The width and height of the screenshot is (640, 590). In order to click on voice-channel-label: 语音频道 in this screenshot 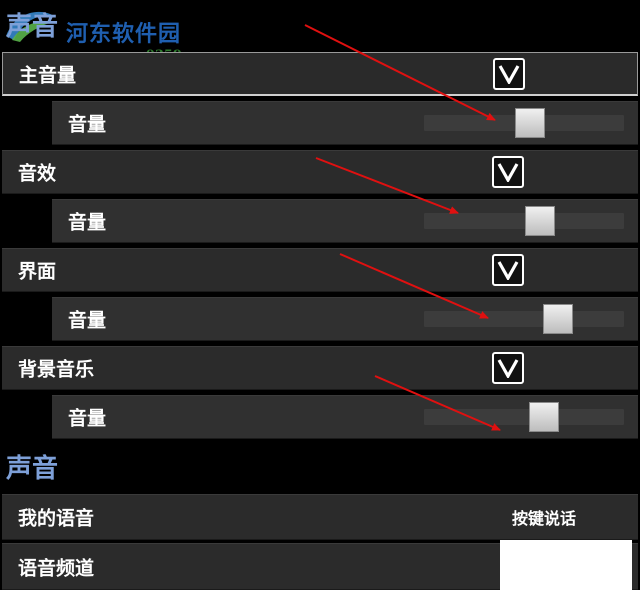, I will do `click(56, 568)`.